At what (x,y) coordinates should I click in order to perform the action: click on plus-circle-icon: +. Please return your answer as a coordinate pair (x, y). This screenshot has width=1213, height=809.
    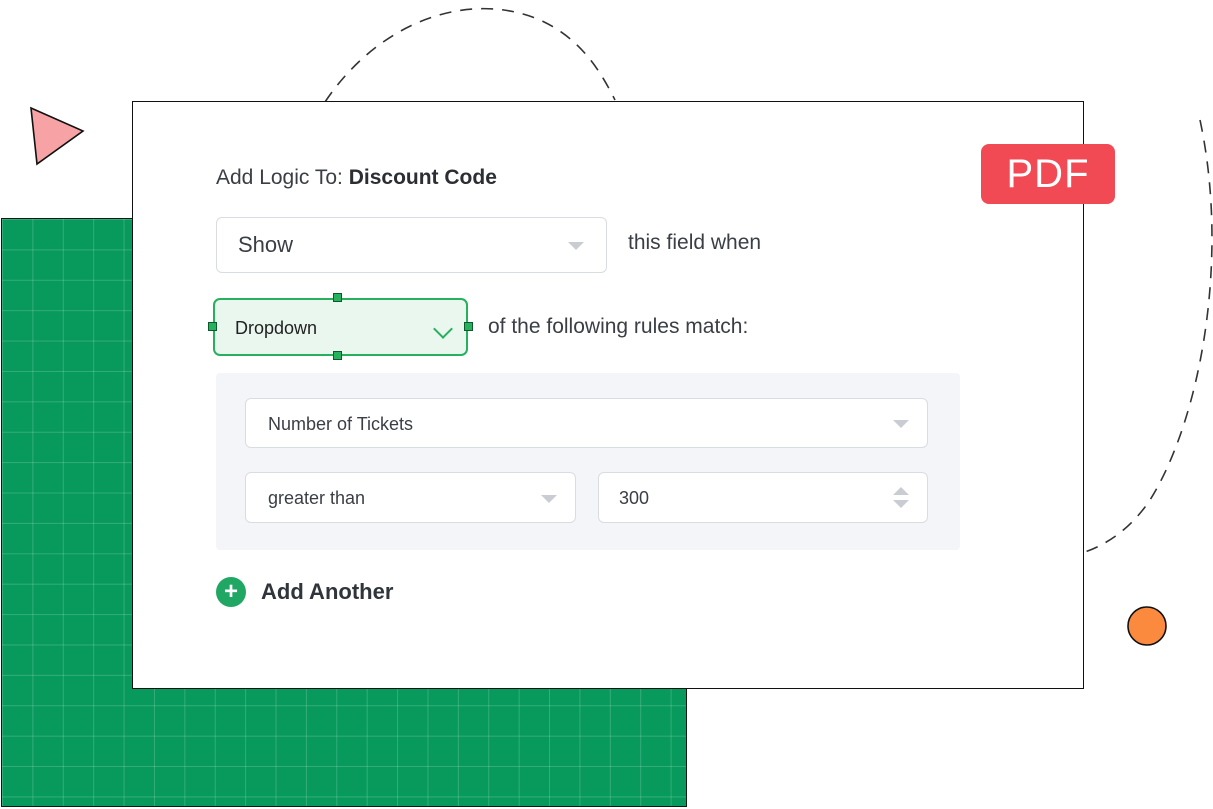
    Looking at the image, I should click on (231, 592).